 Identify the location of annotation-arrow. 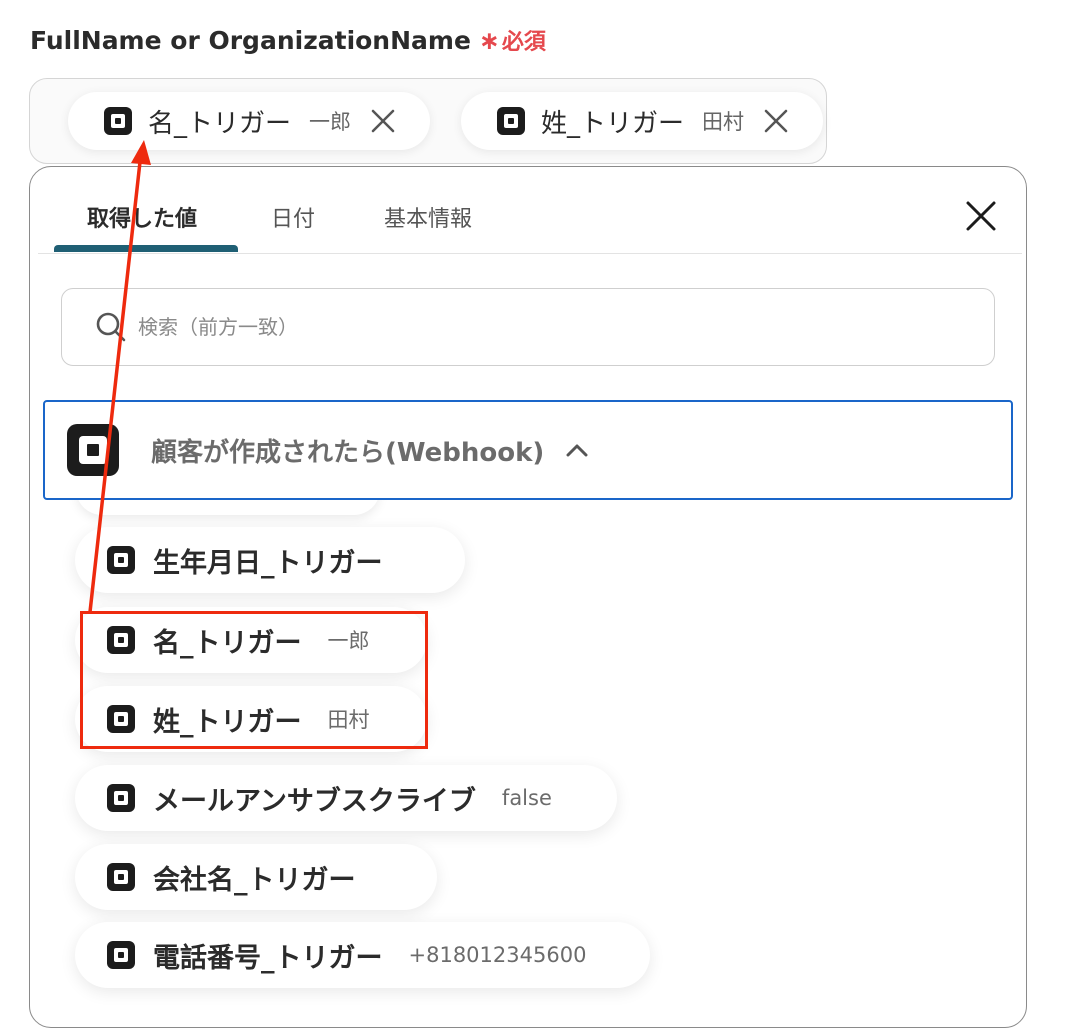
(119, 377).